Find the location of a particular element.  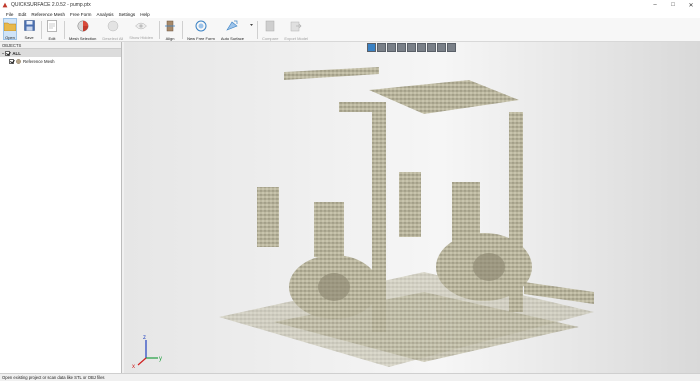

objects-panel-header: OBJECTS is located at coordinates (60, 45).